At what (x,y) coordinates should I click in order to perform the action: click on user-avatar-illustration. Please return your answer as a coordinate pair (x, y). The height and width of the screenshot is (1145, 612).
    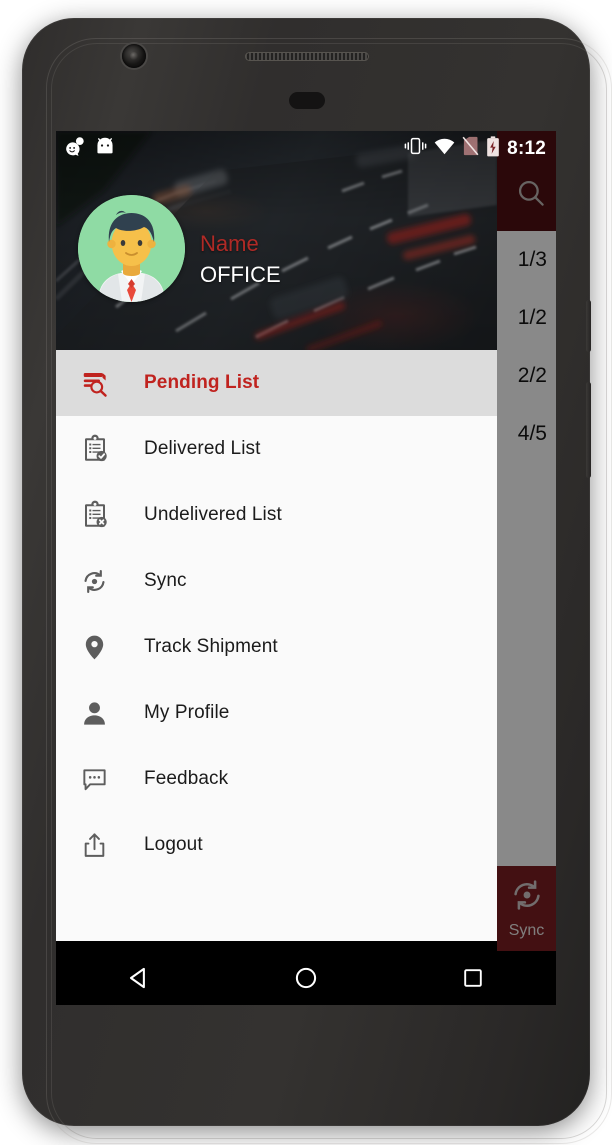
    Looking at the image, I should click on (131, 248).